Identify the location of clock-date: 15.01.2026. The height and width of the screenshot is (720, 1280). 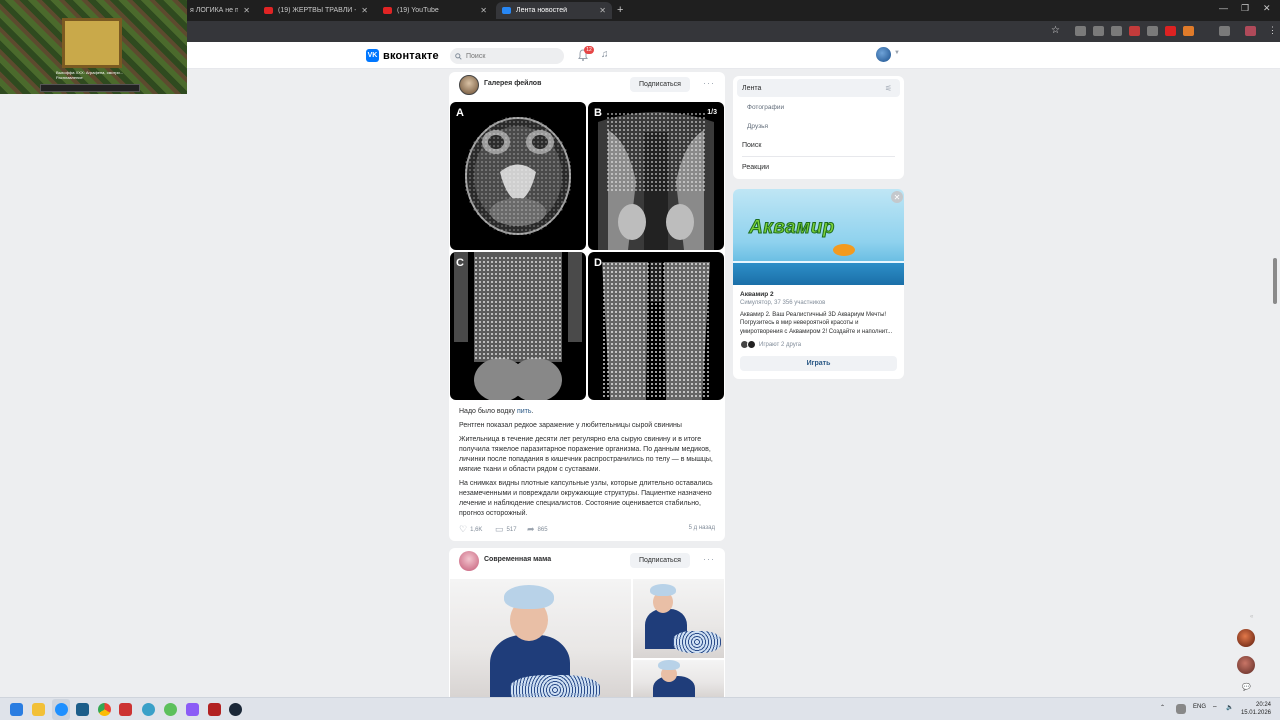
(1255, 713).